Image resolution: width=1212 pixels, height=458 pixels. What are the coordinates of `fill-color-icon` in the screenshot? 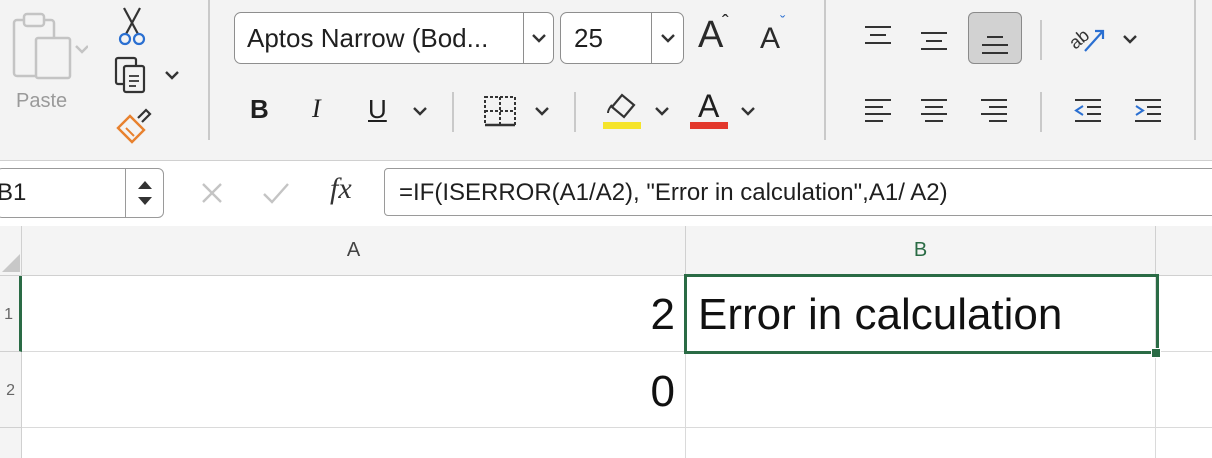 It's located at (622, 106).